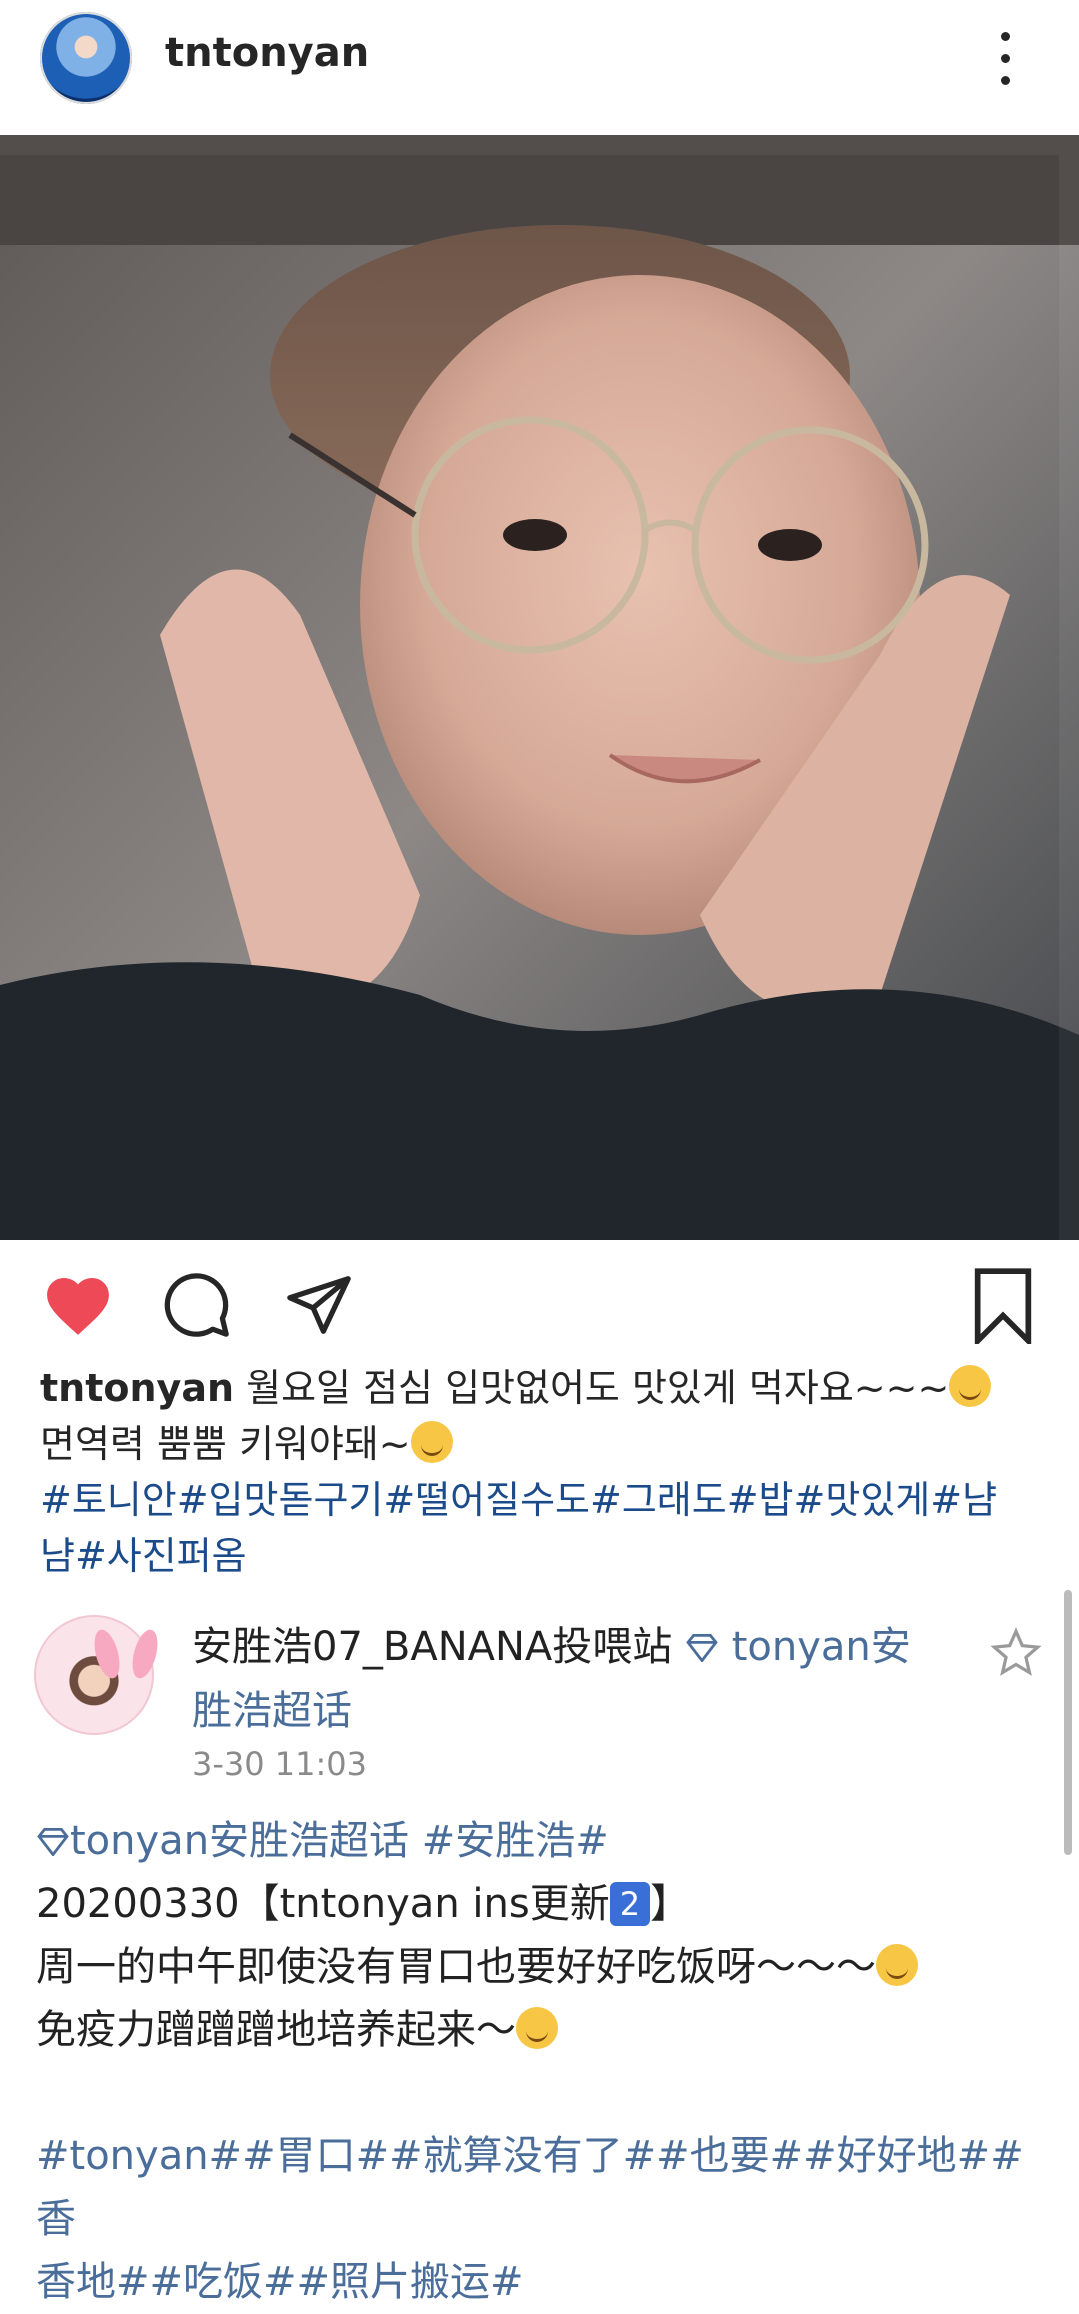 The height and width of the screenshot is (2314, 1079). I want to click on caption-line-1: tntonyan 월요일 점심 입맛없어도 맛있게 먹자요~~~, so click(540, 1388).